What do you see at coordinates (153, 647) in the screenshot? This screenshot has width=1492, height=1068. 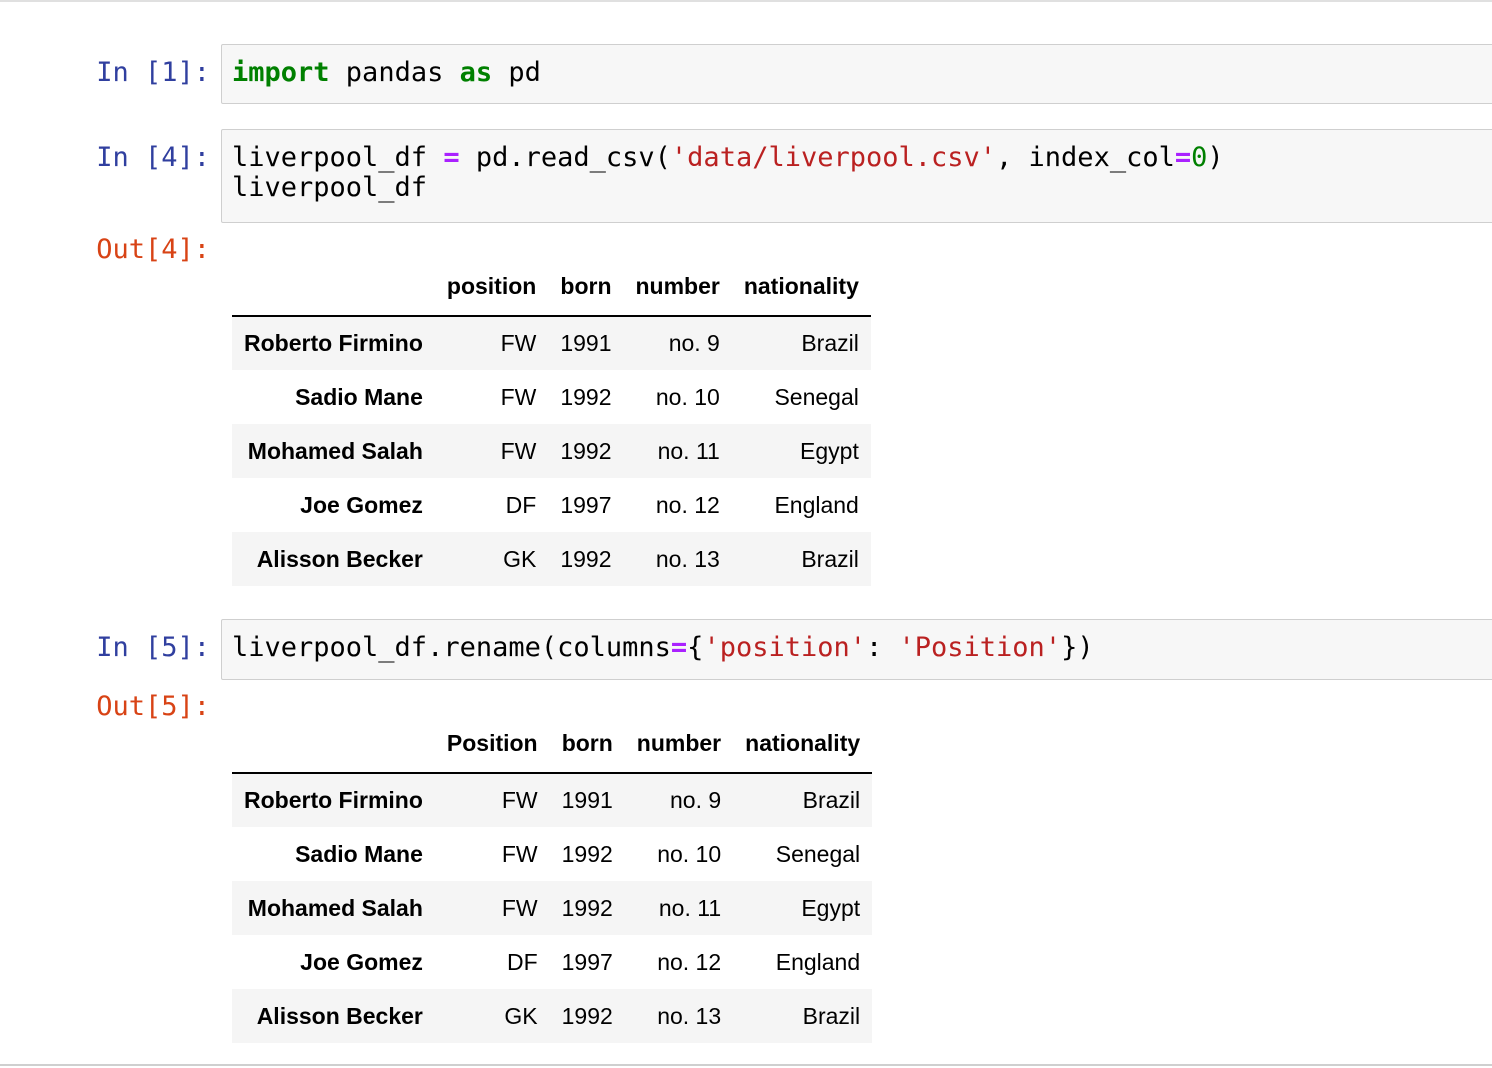 I see `cell-3-input-prompt: In [5]:` at bounding box center [153, 647].